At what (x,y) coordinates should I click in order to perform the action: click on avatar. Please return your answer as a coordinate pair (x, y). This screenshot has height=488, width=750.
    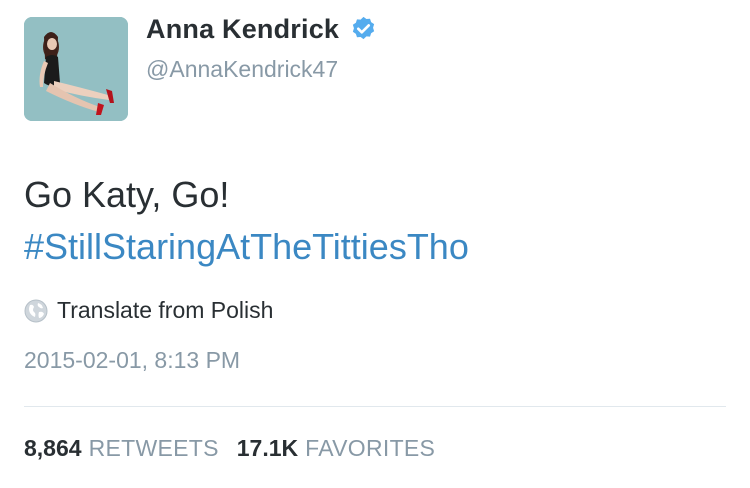
    Looking at the image, I should click on (76, 69).